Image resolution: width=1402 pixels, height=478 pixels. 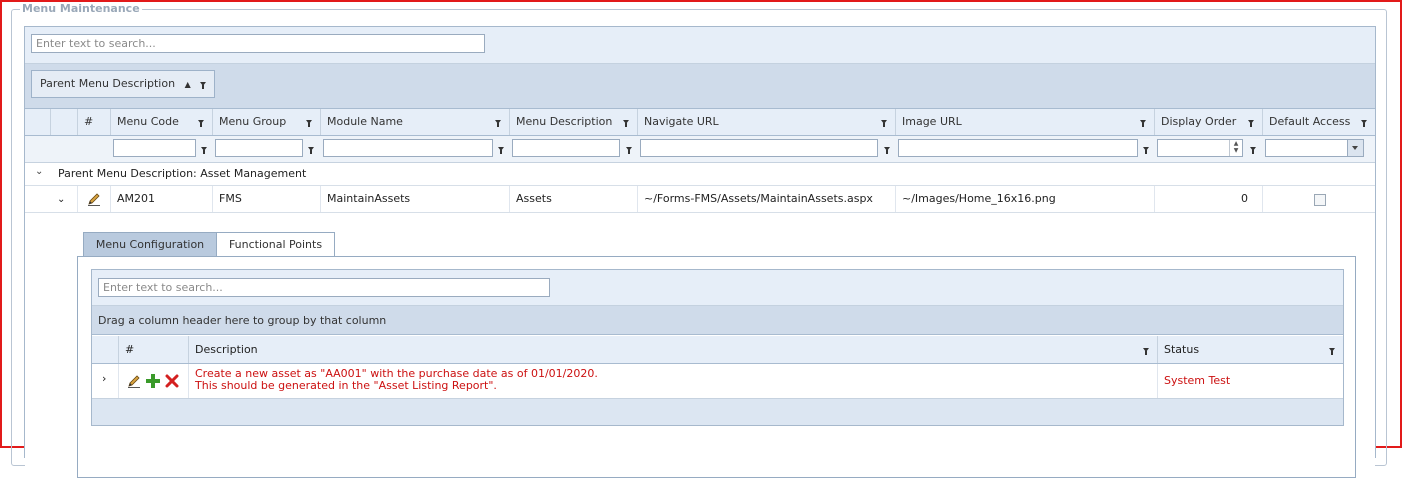 What do you see at coordinates (150, 244) in the screenshot?
I see `tab-menu-configuration: Menu Configuration` at bounding box center [150, 244].